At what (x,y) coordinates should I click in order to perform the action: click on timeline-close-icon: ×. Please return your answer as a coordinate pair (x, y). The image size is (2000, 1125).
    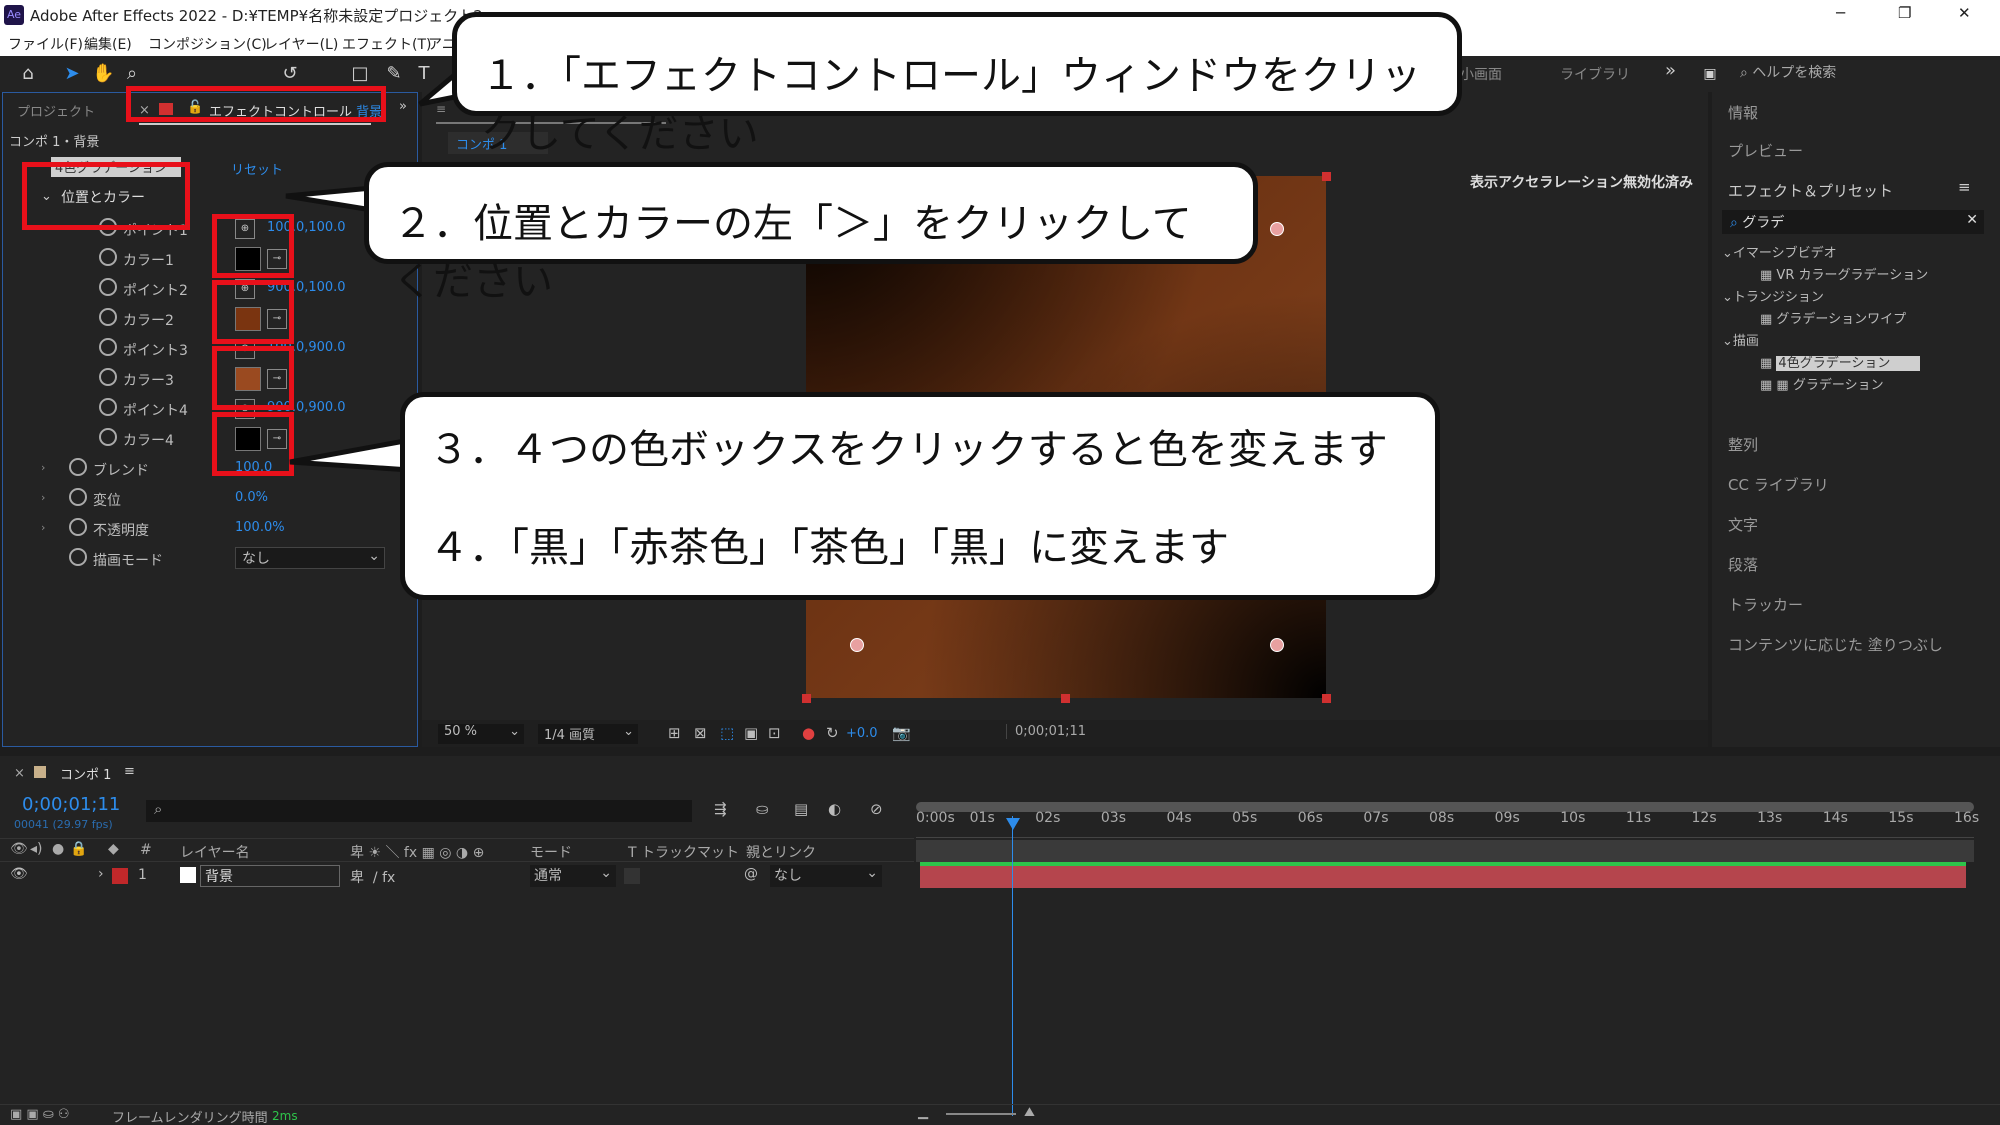
    Looking at the image, I should click on (19, 773).